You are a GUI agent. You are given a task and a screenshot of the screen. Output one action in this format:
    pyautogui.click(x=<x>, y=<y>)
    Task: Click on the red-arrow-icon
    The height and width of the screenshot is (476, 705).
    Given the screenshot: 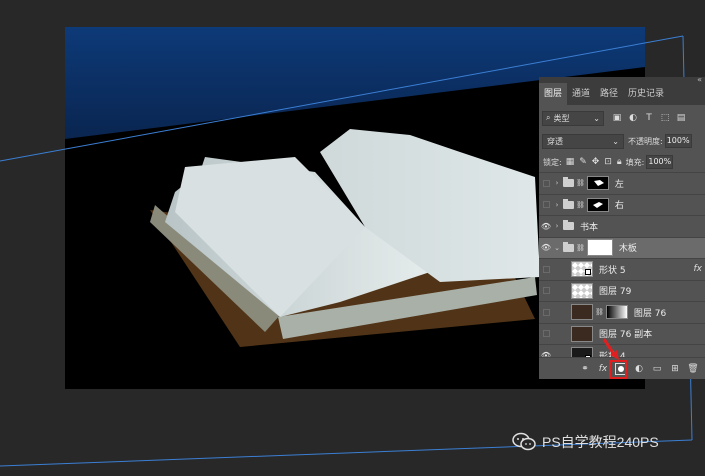 What is the action you would take?
    pyautogui.click(x=610, y=349)
    